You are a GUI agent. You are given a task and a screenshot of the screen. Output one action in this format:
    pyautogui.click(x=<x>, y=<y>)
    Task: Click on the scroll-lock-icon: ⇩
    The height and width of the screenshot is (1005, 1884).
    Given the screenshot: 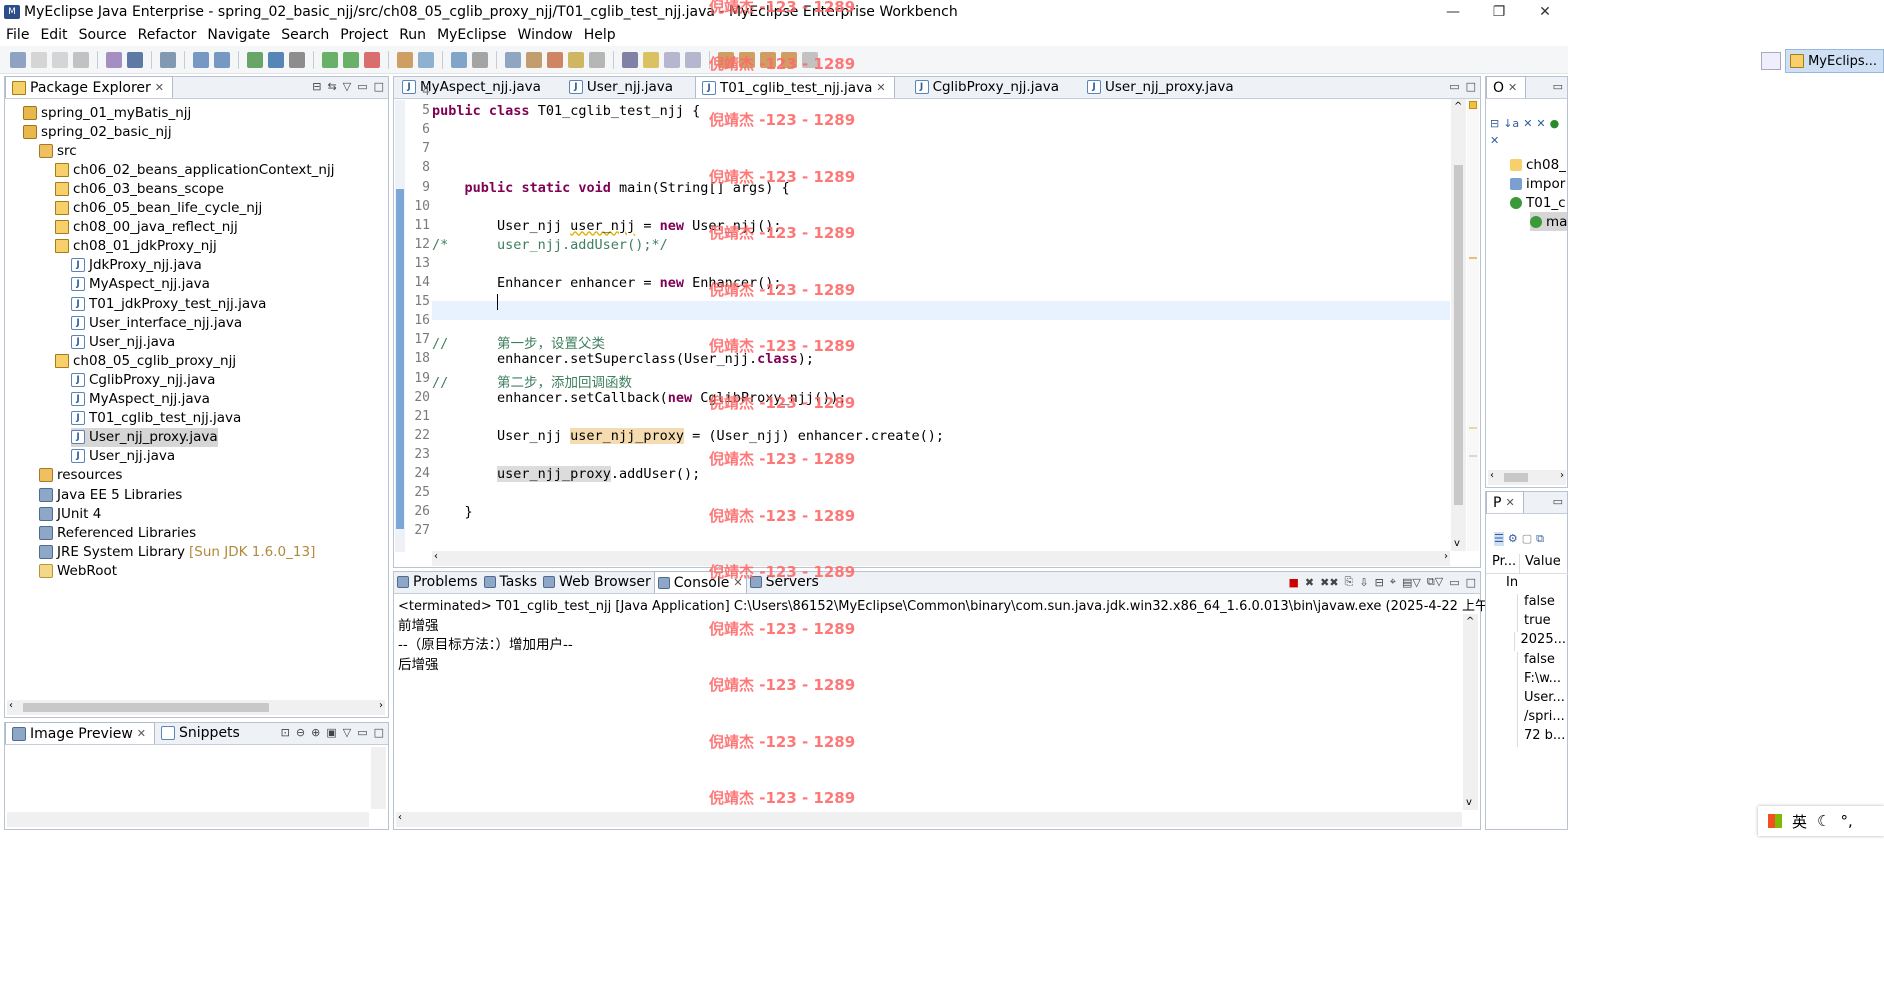 What is the action you would take?
    pyautogui.click(x=1363, y=582)
    